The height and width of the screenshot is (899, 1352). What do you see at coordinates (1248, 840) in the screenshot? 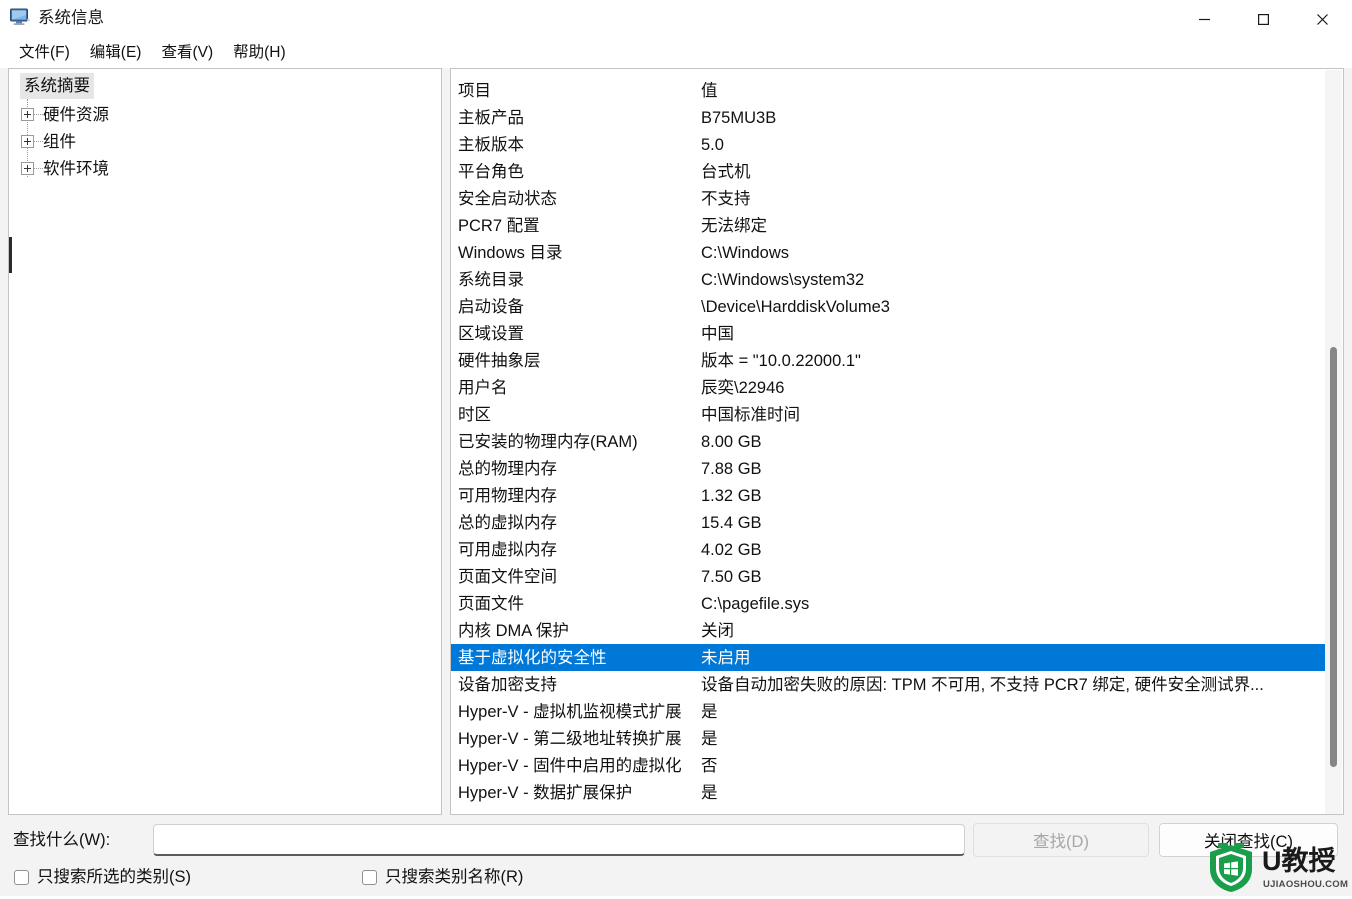
I see `close-find-button: 关闭查找(C)` at bounding box center [1248, 840].